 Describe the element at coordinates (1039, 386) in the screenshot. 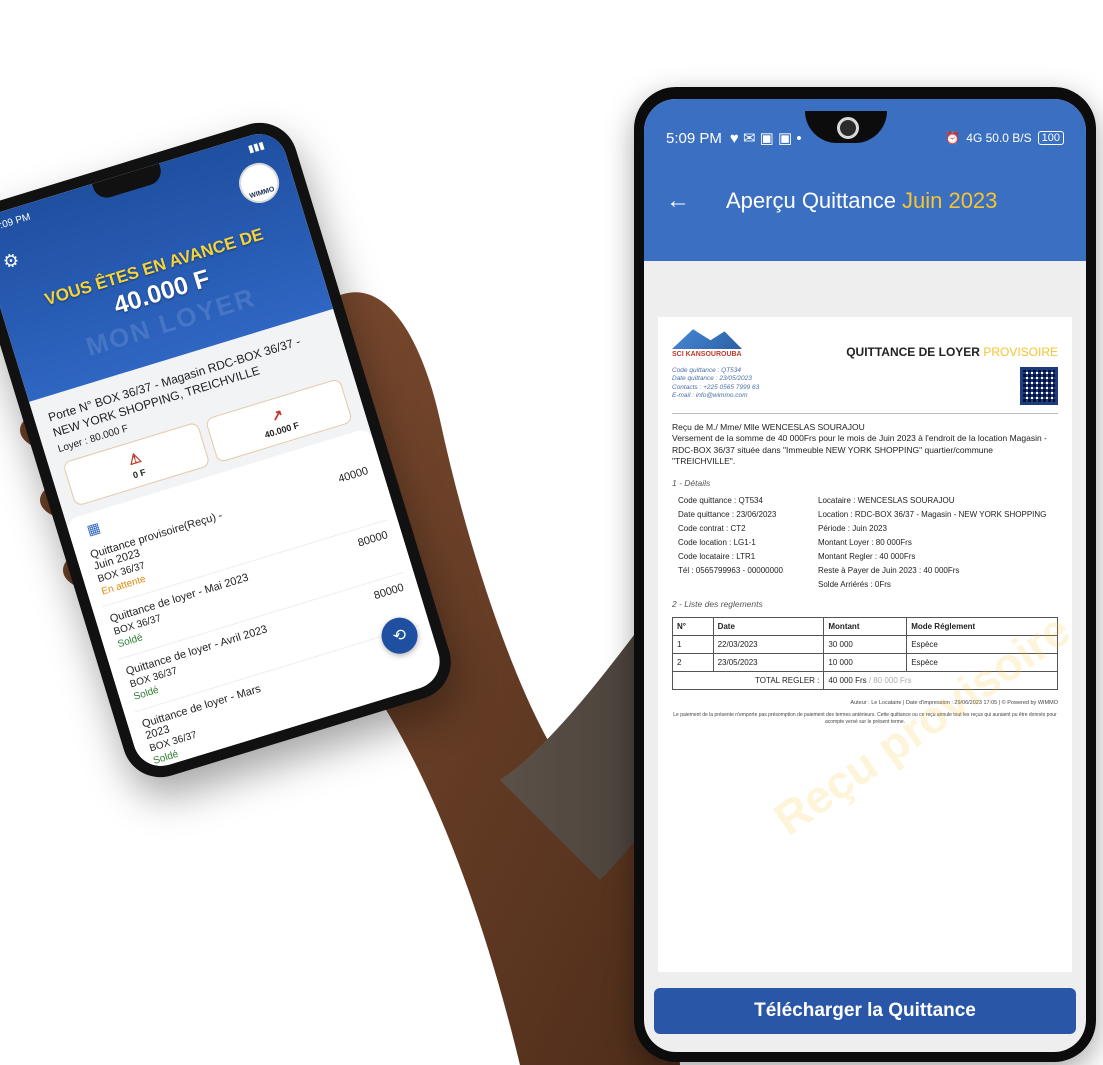

I see `qr-code-icon` at that location.